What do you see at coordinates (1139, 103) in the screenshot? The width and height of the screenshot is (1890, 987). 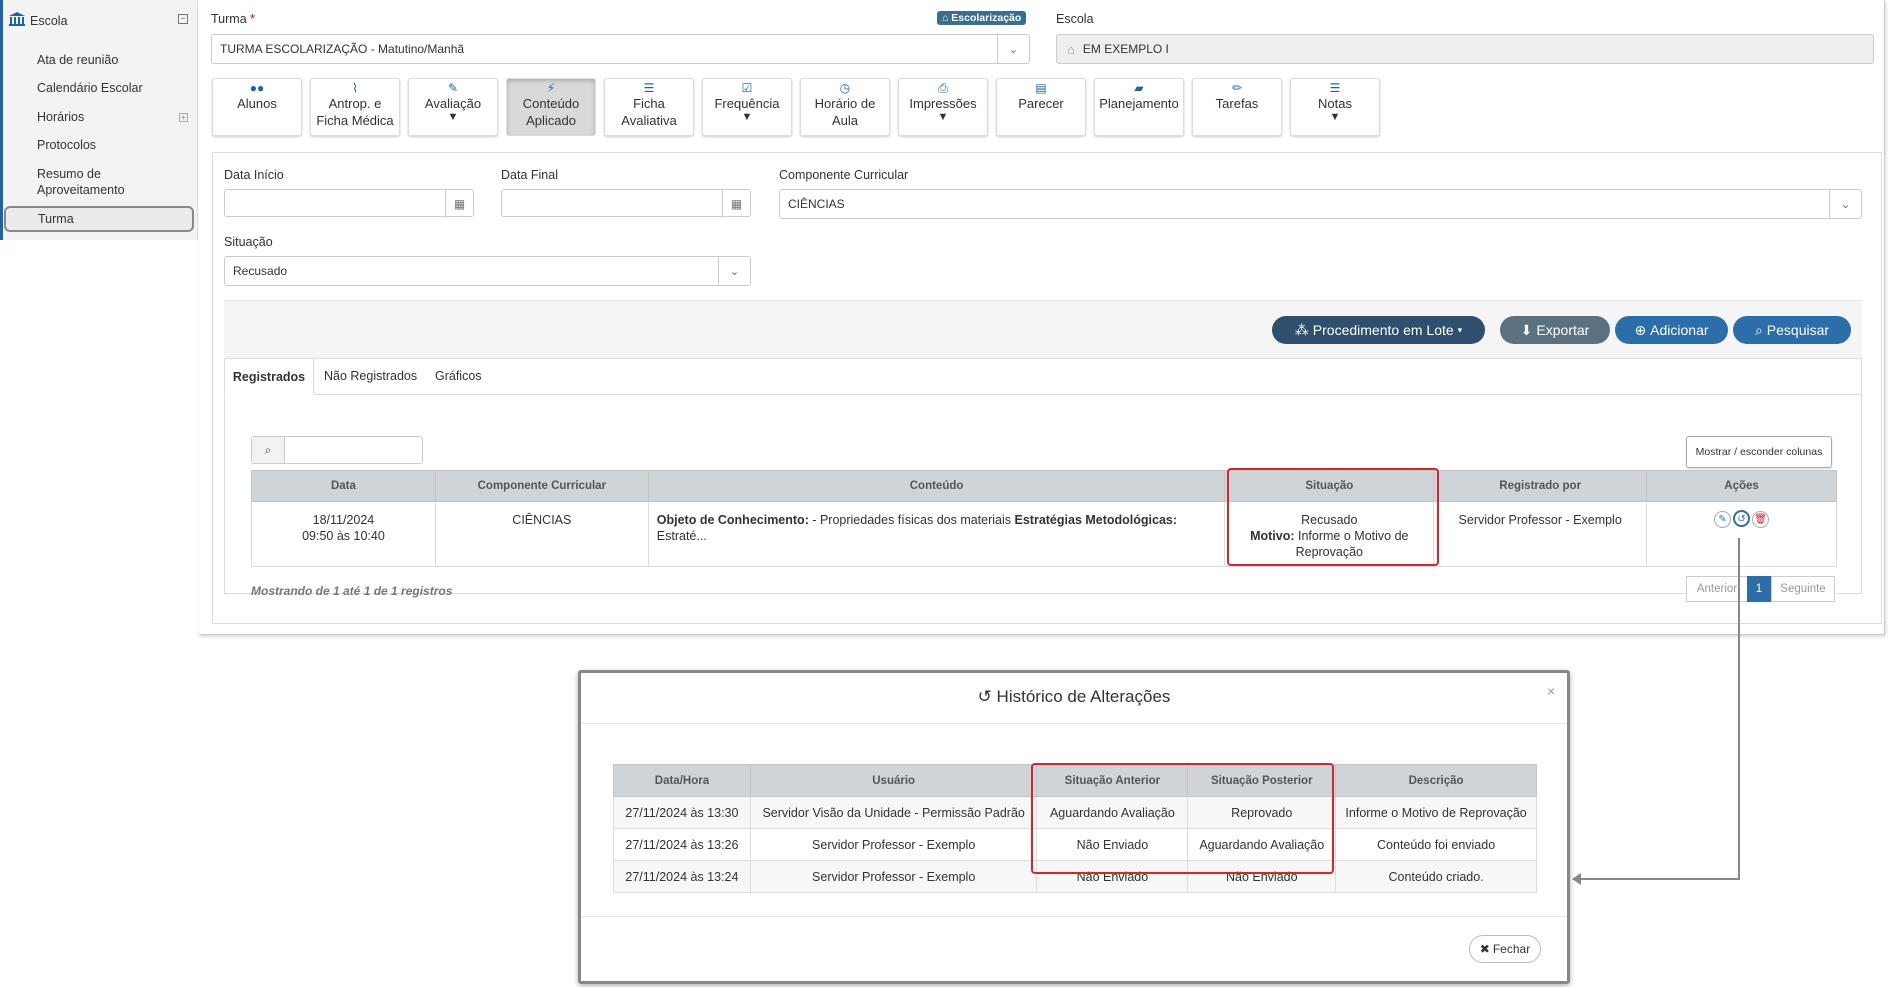 I see `tile-label: Planejamento` at bounding box center [1139, 103].